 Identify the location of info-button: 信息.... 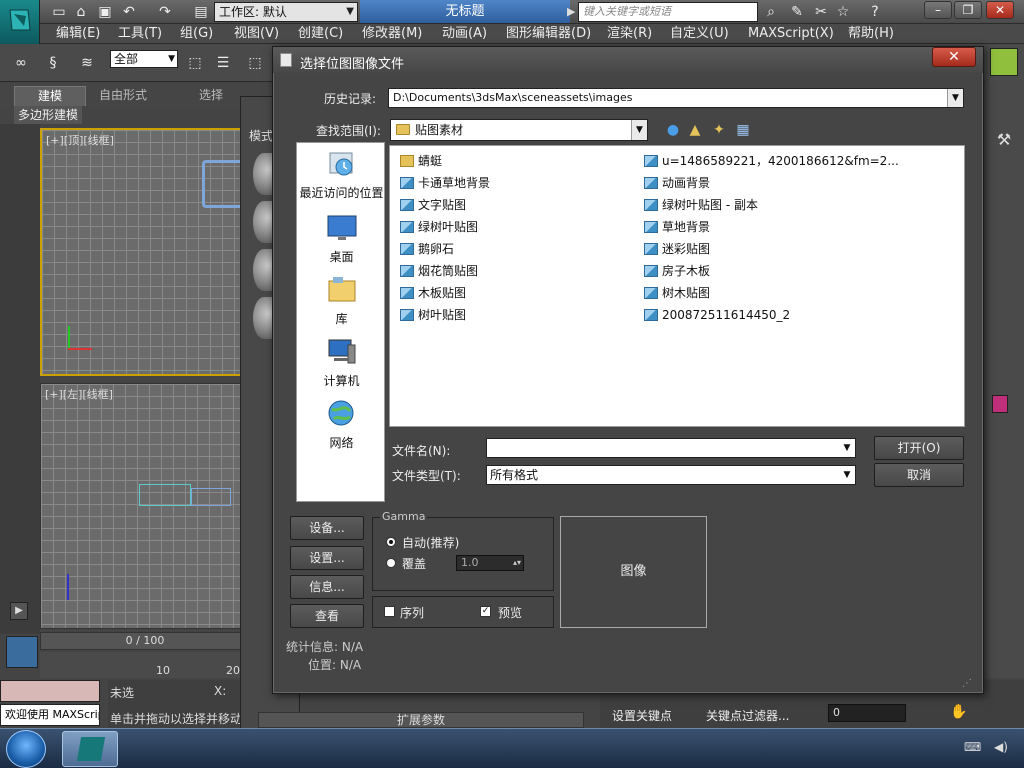
(327, 587).